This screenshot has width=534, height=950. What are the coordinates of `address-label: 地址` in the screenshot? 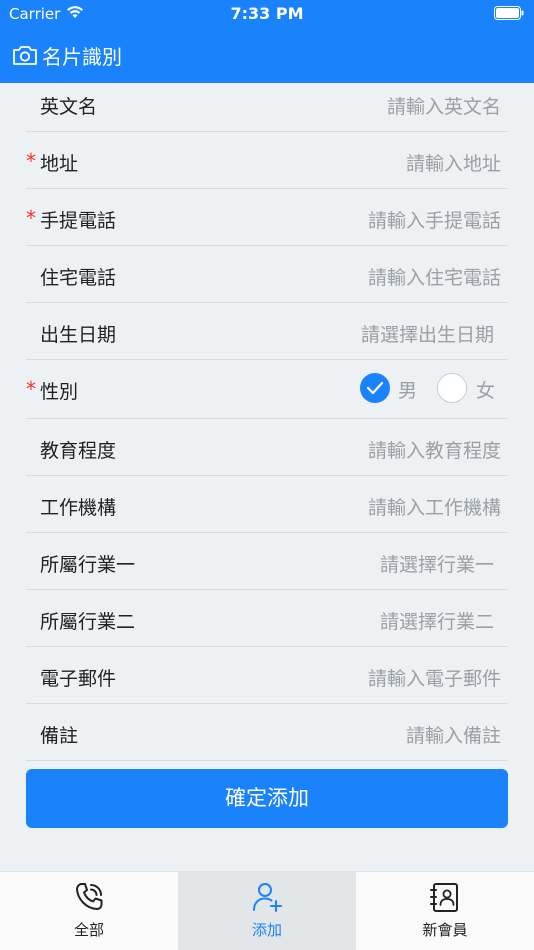 It's located at (59, 164).